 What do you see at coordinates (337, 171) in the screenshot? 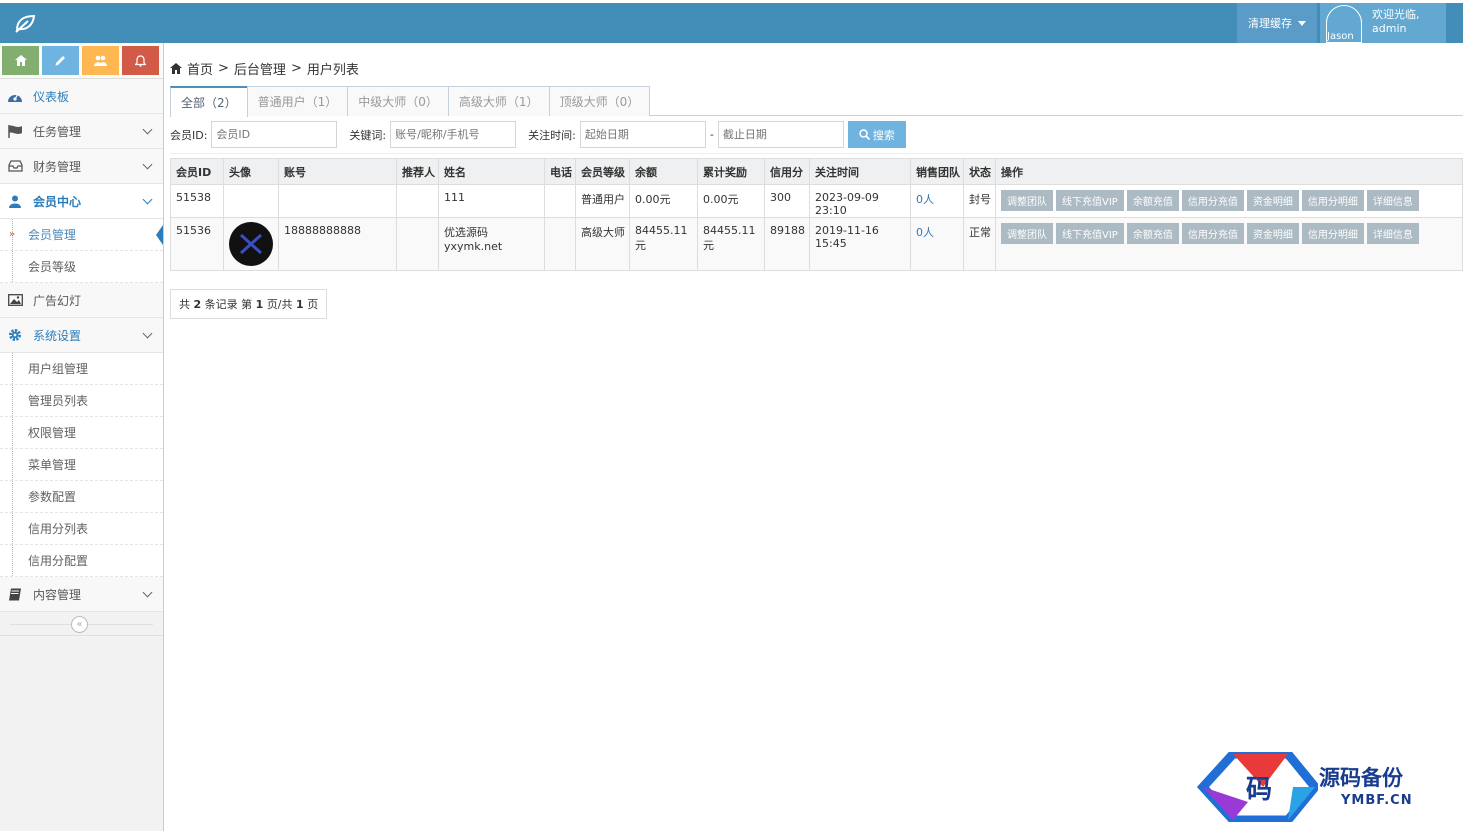
I see `col-header: 账号` at bounding box center [337, 171].